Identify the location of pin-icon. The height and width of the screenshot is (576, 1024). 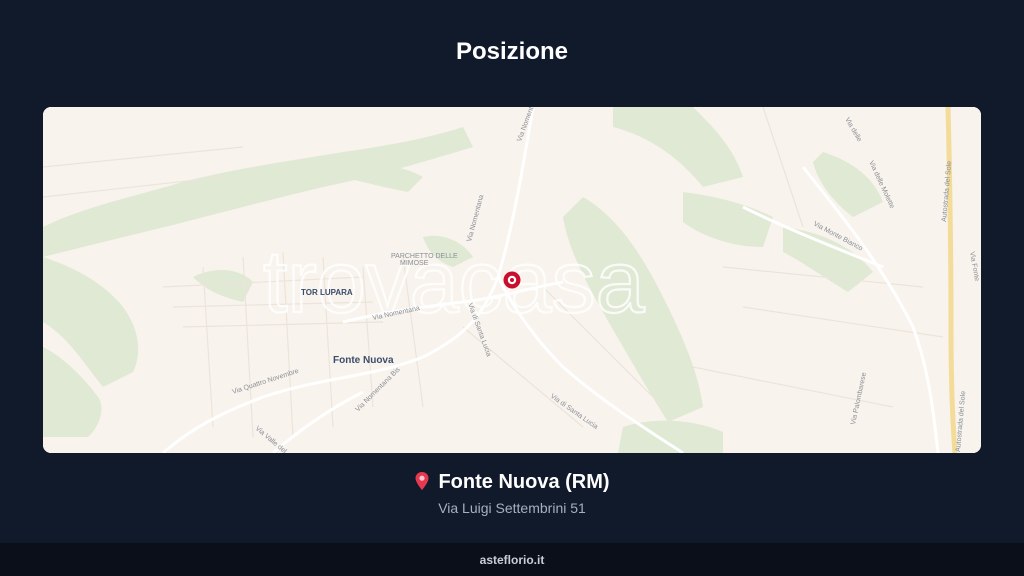
(422, 484).